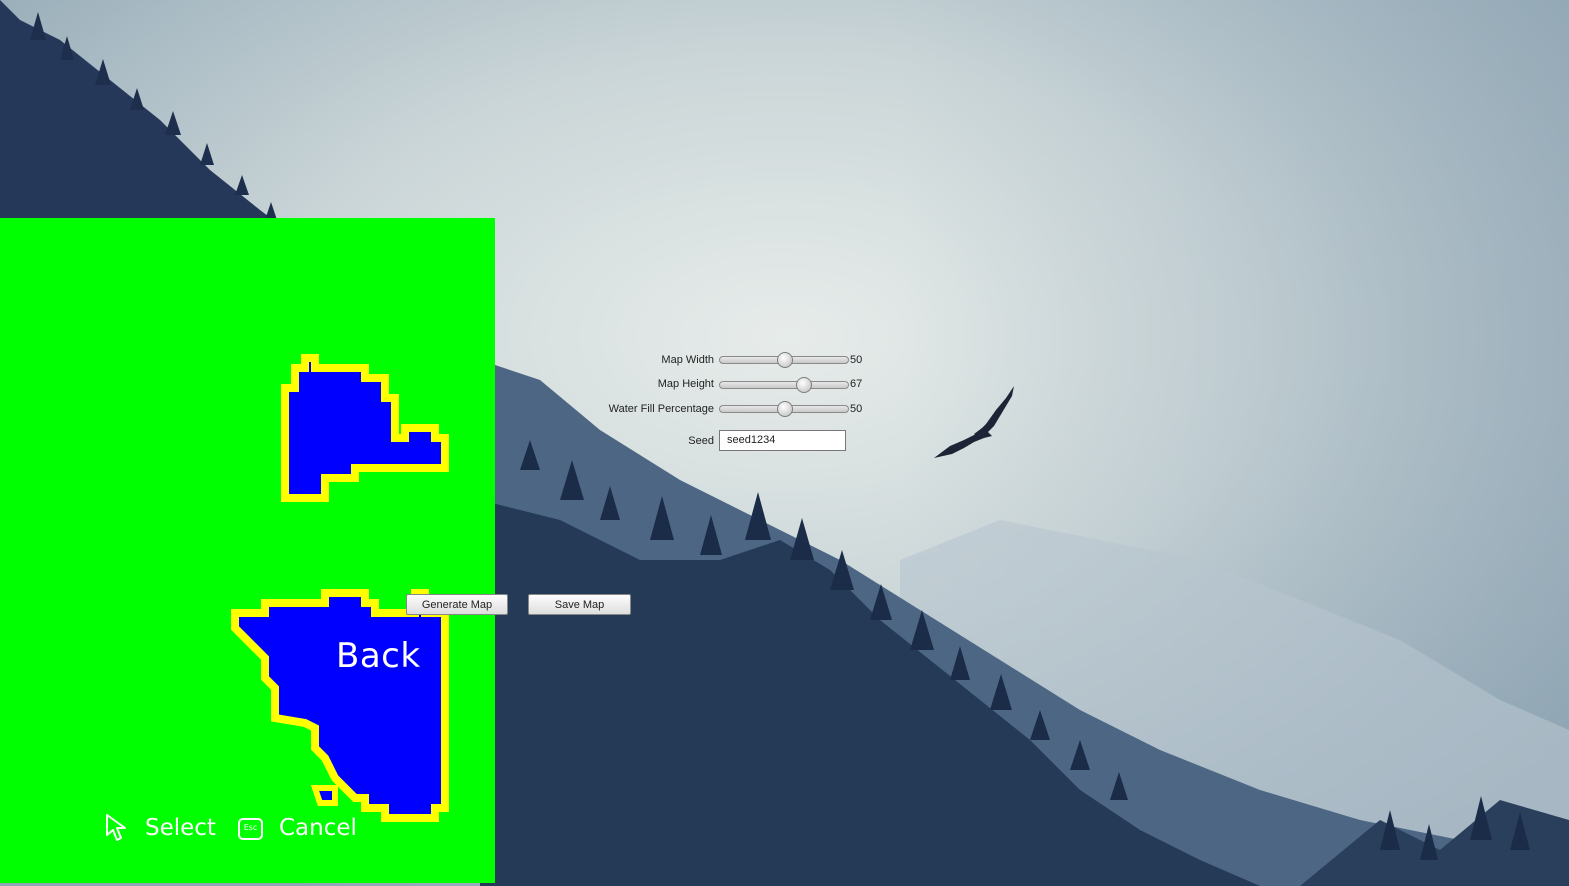 The width and height of the screenshot is (1569, 886). Describe the element at coordinates (661, 409) in the screenshot. I see `water-fill-label: Water Fill Percentage` at that location.